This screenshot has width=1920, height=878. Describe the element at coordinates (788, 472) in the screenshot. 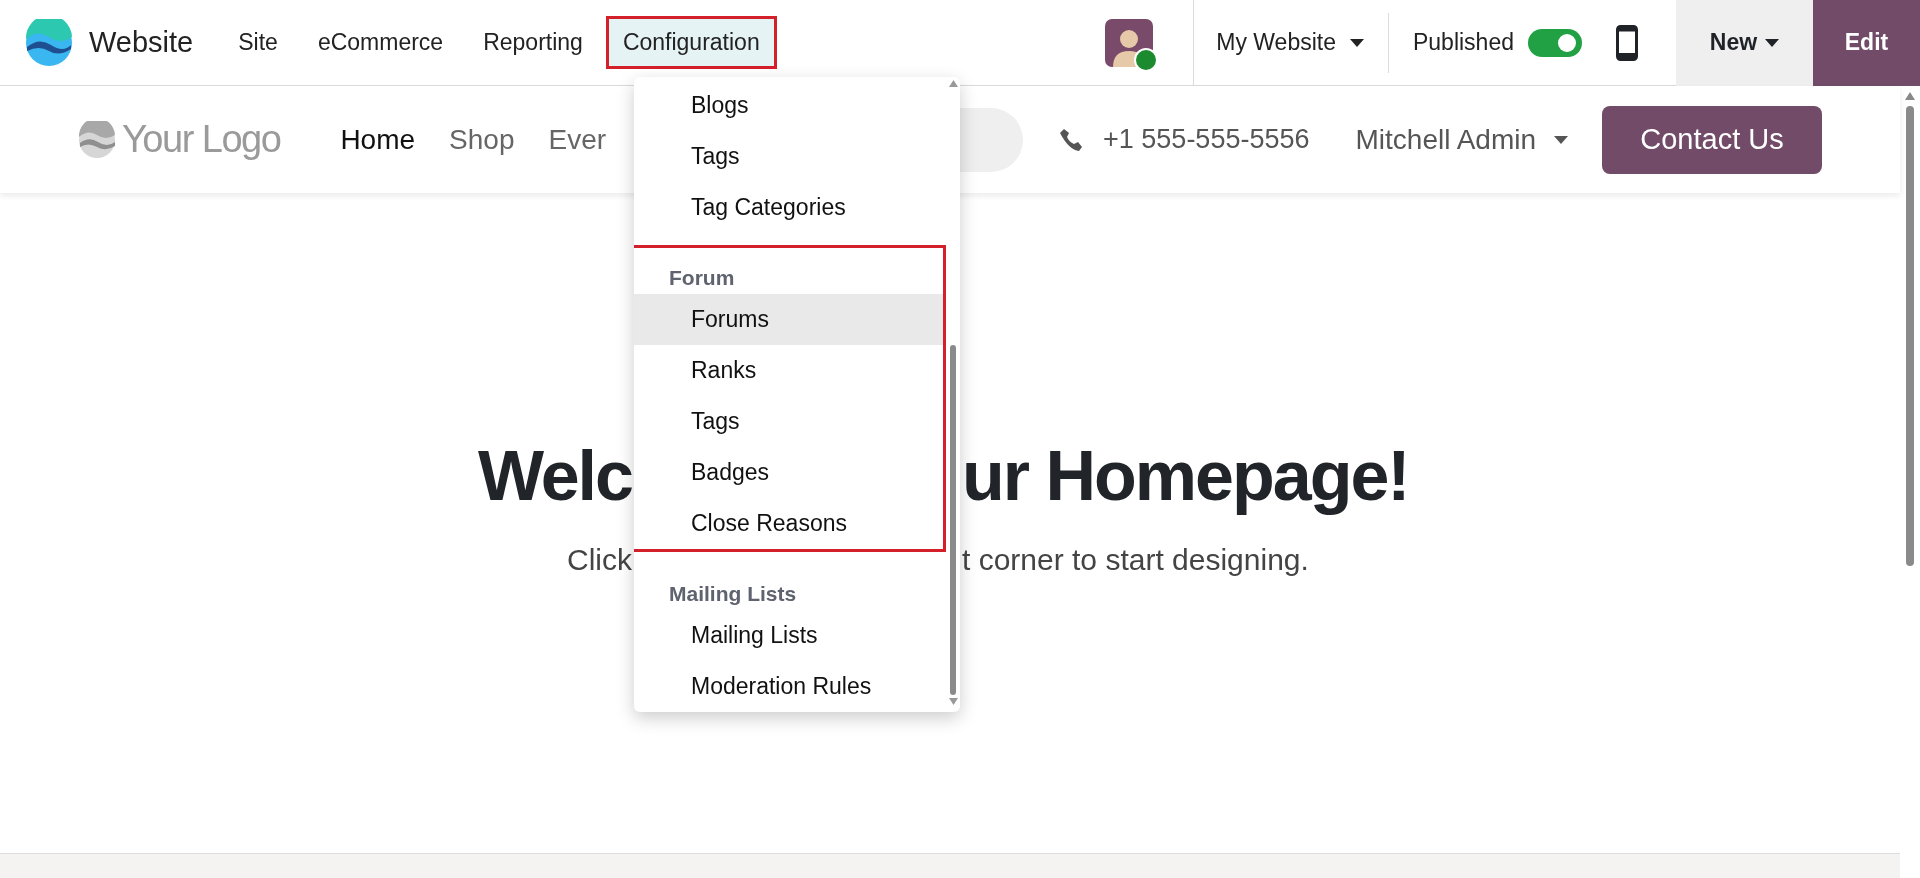

I see `dropdown-item: Badges` at that location.